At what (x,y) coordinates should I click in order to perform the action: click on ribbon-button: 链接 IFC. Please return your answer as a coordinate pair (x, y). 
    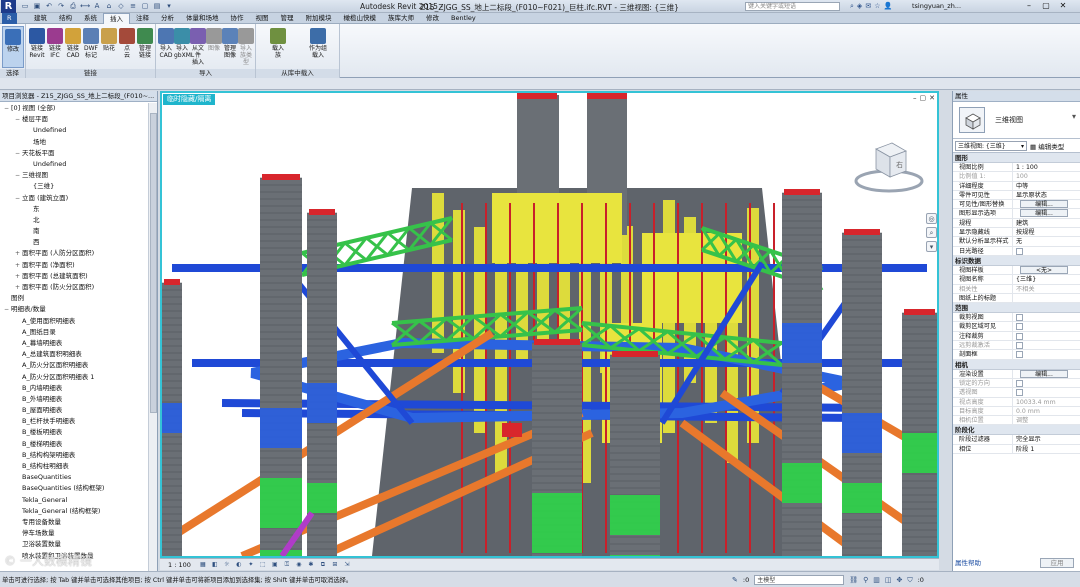
    Looking at the image, I should click on (55, 47).